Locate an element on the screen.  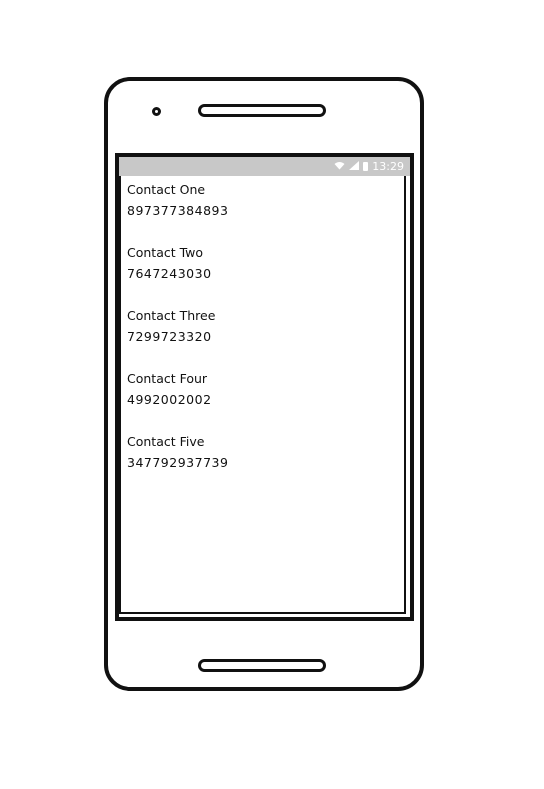
contact-name: Contact Five is located at coordinates (166, 441).